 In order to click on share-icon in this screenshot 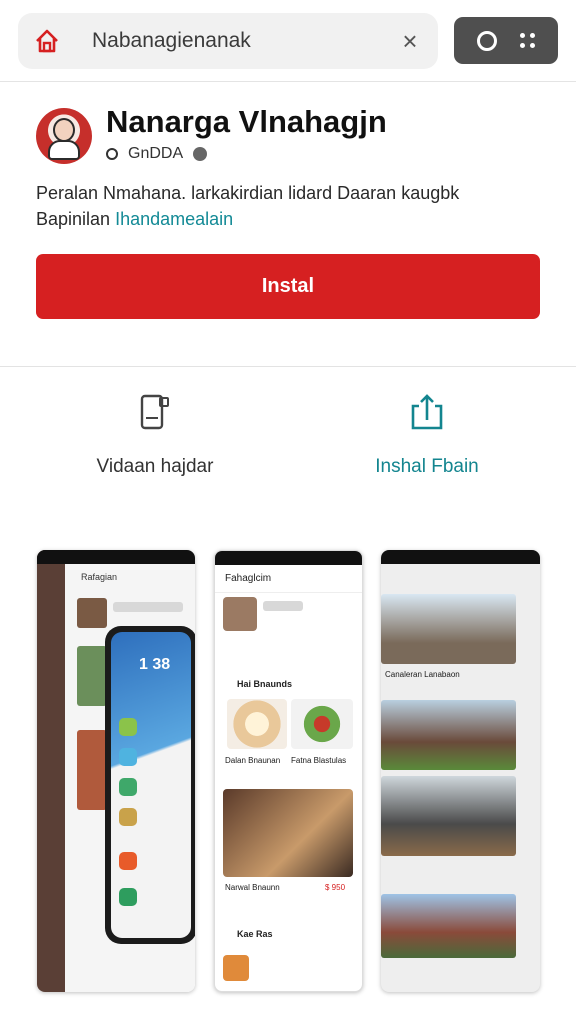, I will do `click(427, 412)`.